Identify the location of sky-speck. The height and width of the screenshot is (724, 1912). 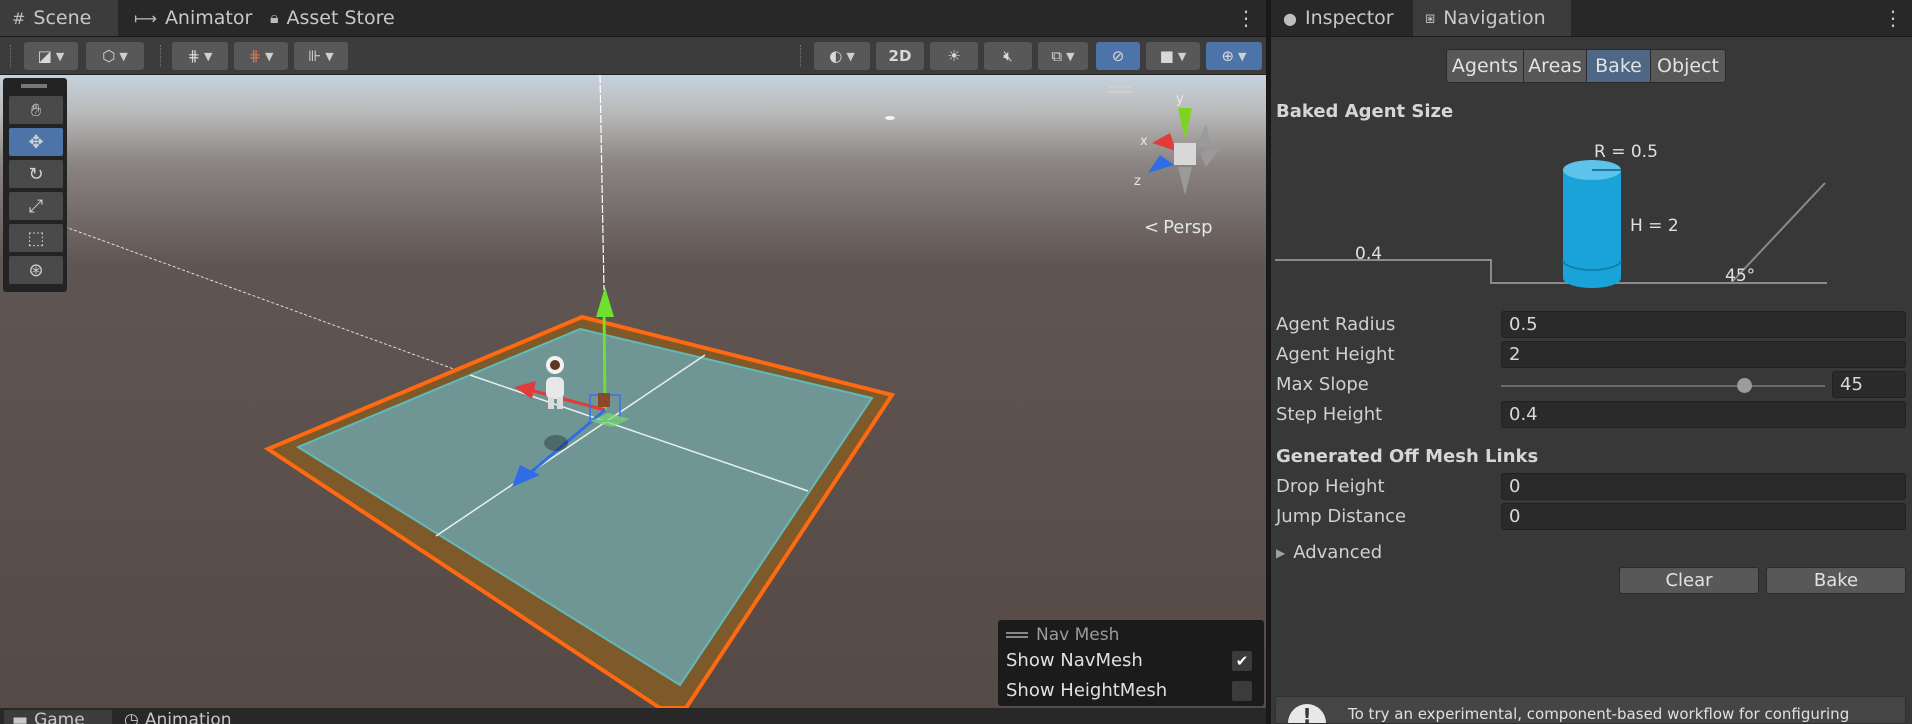
(890, 118).